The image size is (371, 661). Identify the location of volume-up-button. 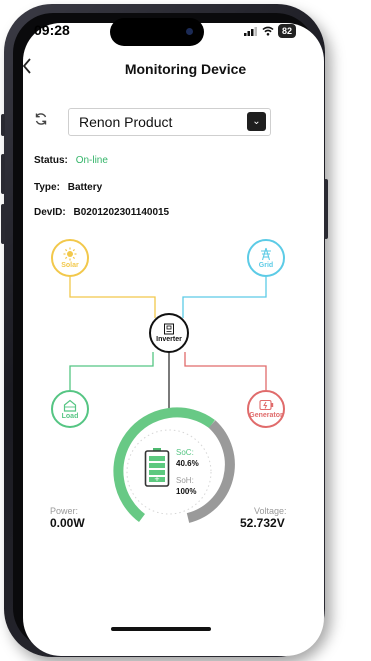
(3, 174).